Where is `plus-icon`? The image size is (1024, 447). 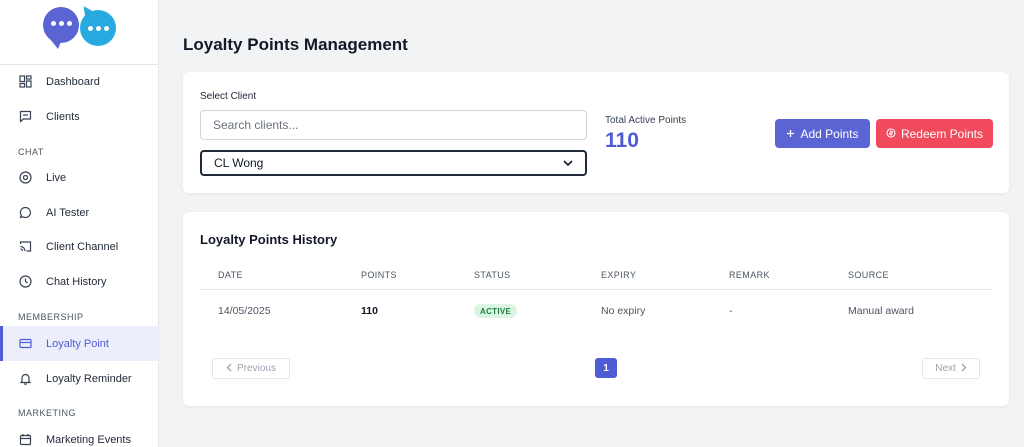 plus-icon is located at coordinates (790, 134).